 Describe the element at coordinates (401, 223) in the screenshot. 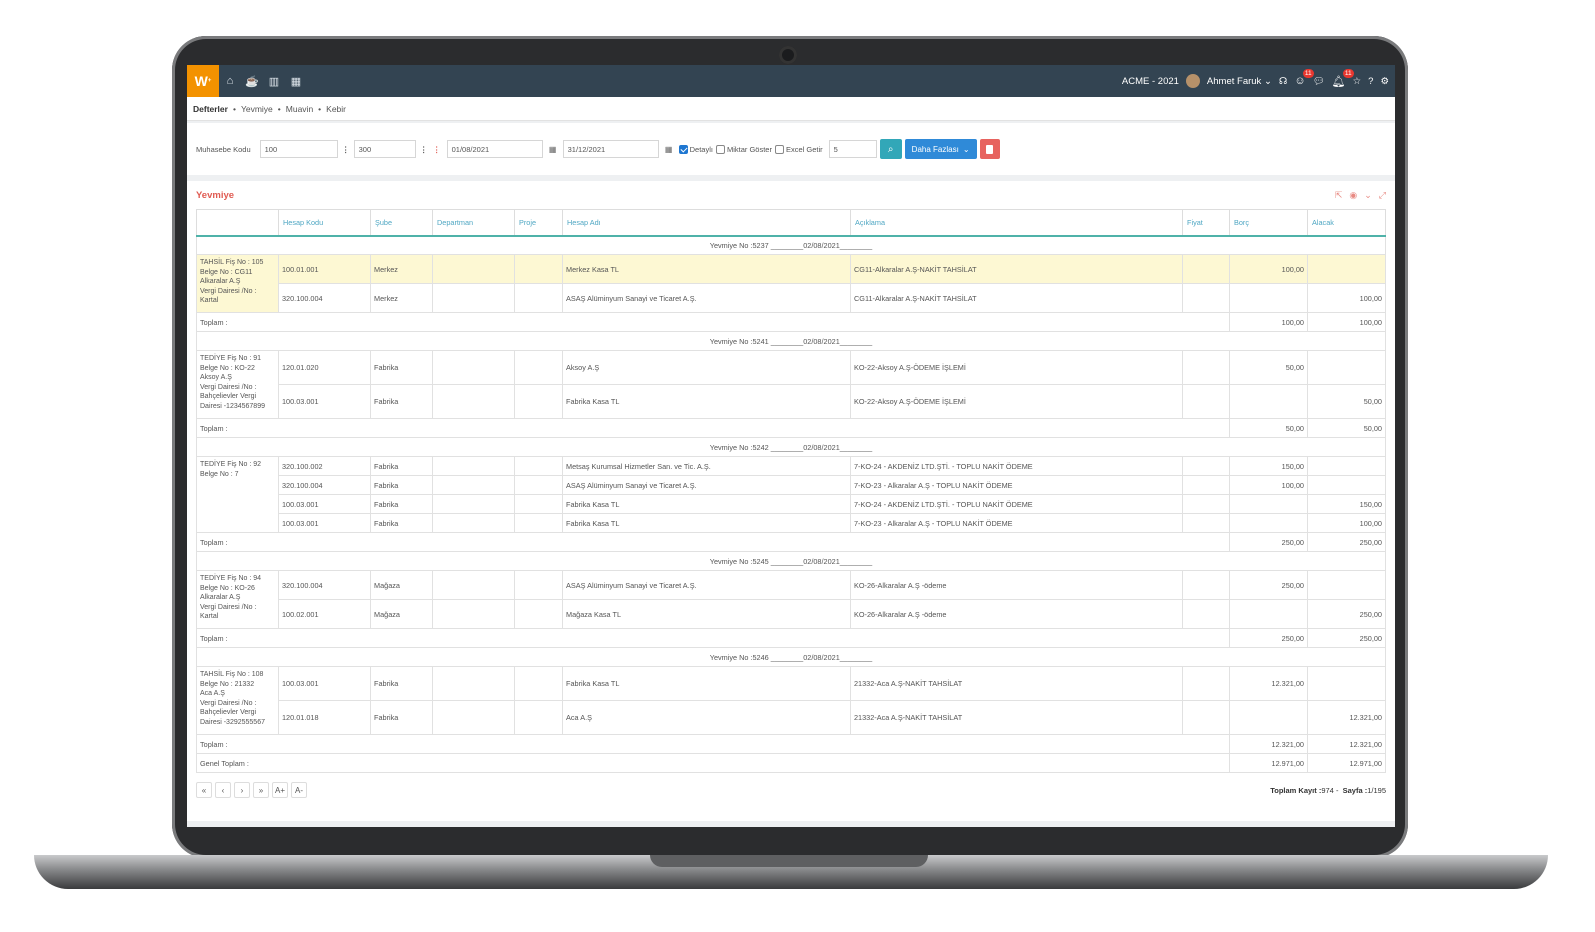

I see `column-header: Şube` at that location.